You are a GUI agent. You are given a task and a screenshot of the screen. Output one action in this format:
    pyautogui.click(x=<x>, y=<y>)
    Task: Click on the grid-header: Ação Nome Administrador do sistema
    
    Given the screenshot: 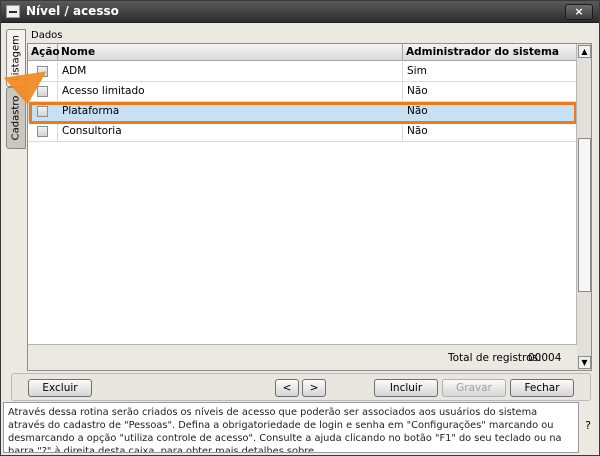 What is the action you would take?
    pyautogui.click(x=302, y=52)
    